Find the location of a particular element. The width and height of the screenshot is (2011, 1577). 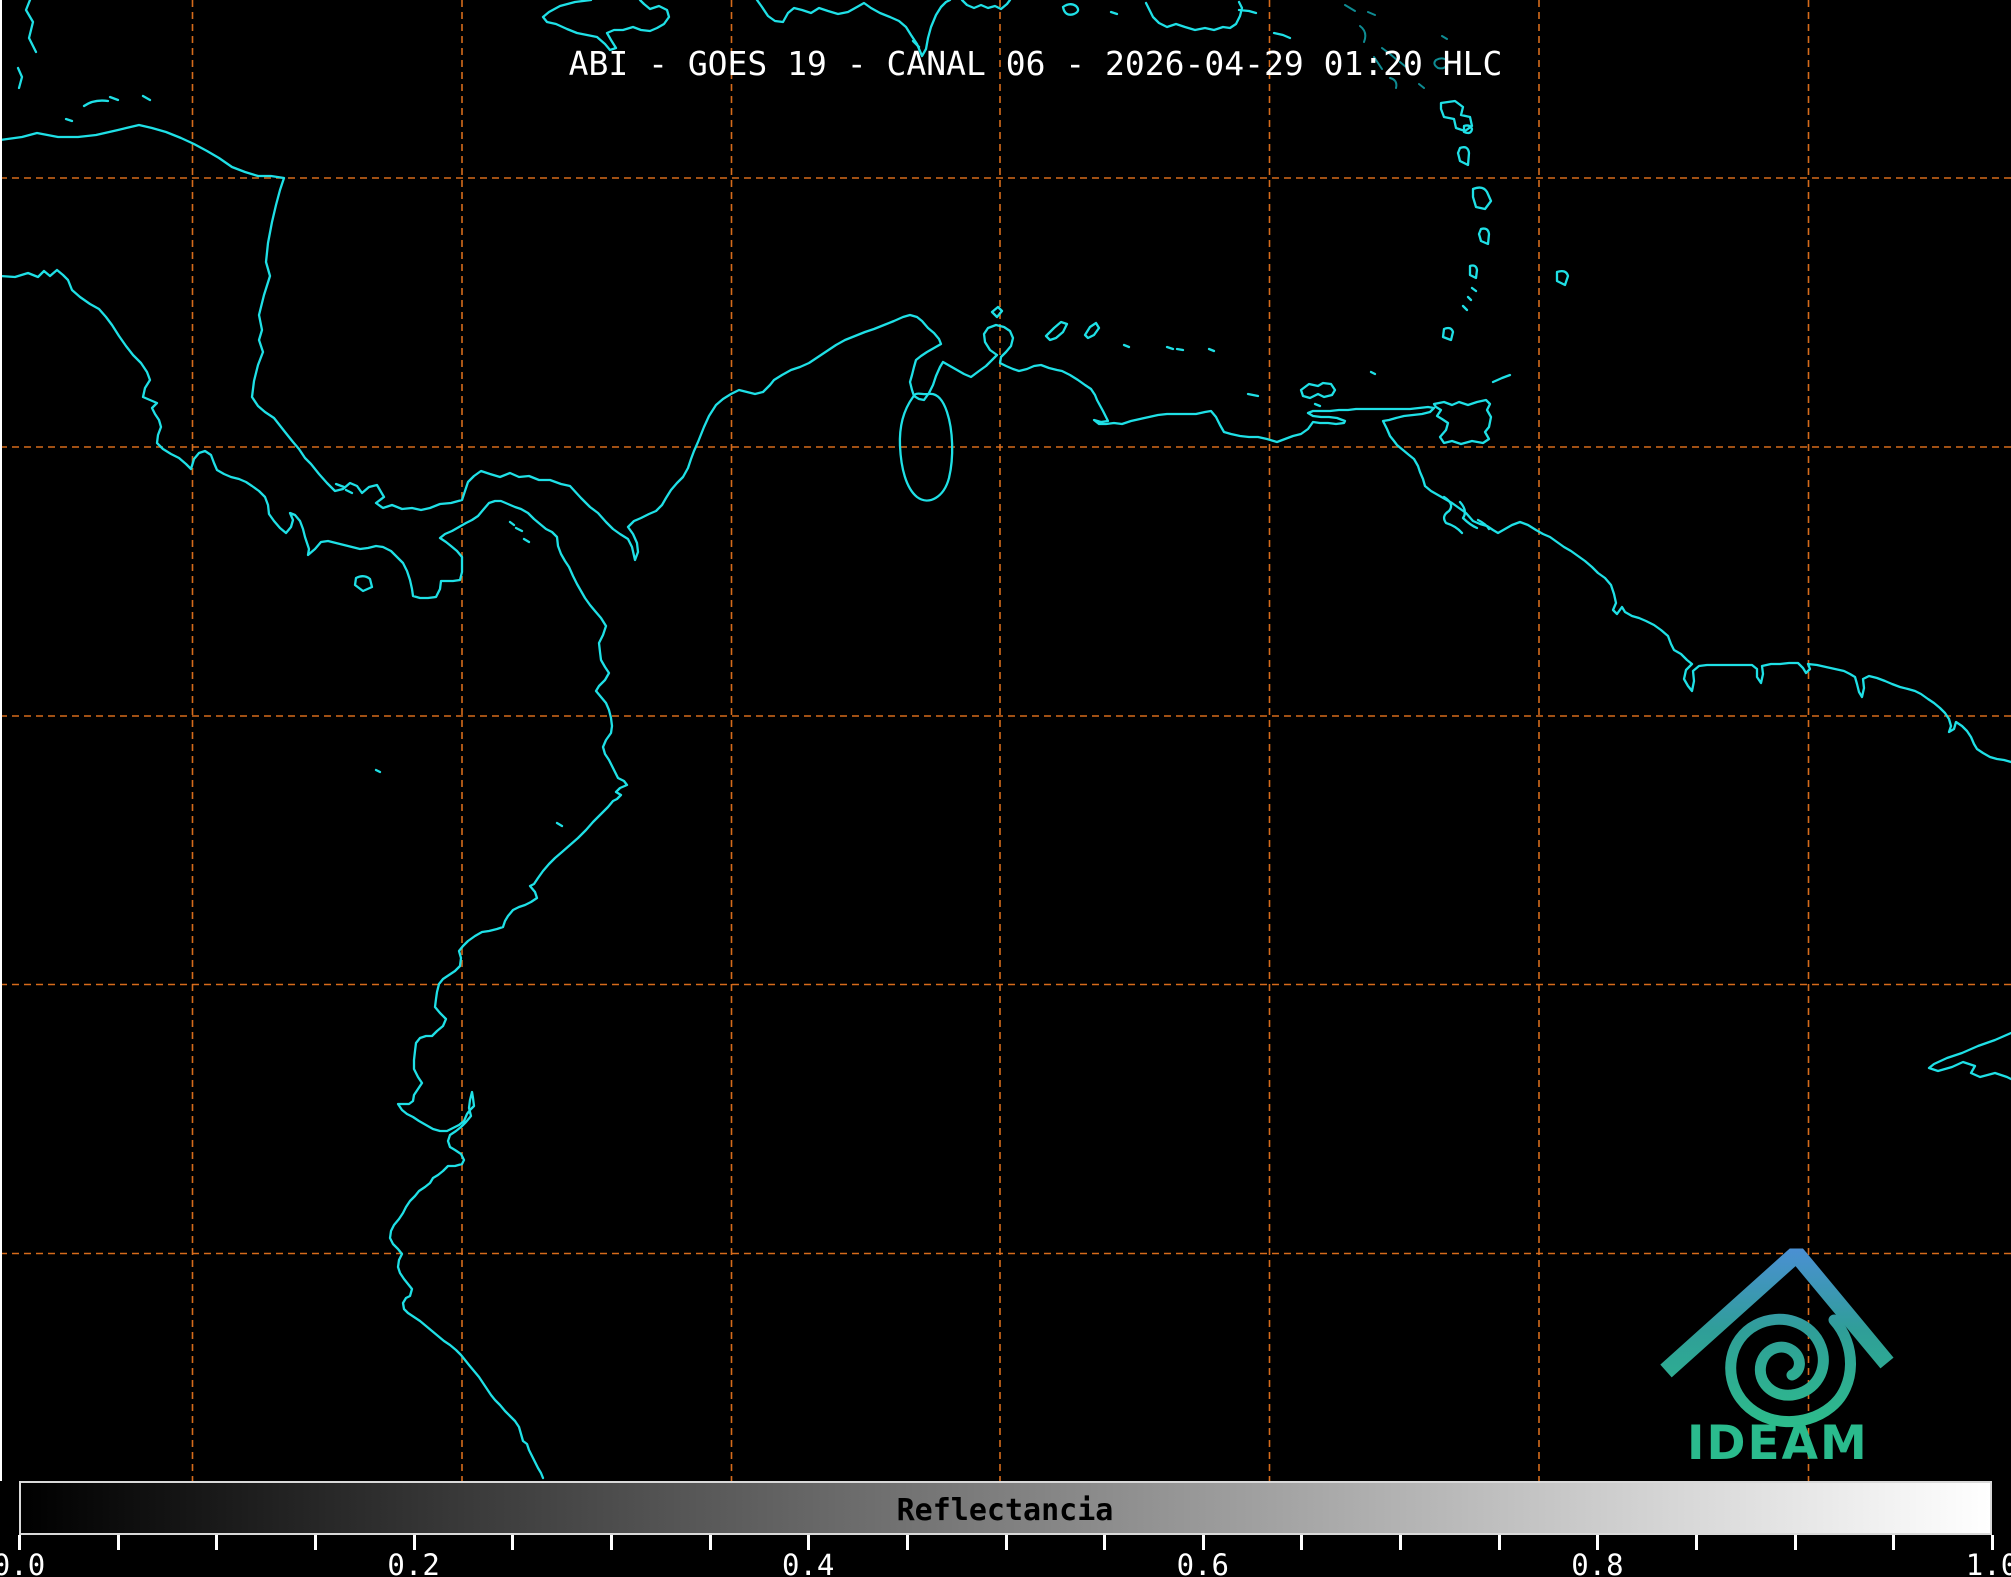

ideam-logo-icon is located at coordinates (1777, 1338).